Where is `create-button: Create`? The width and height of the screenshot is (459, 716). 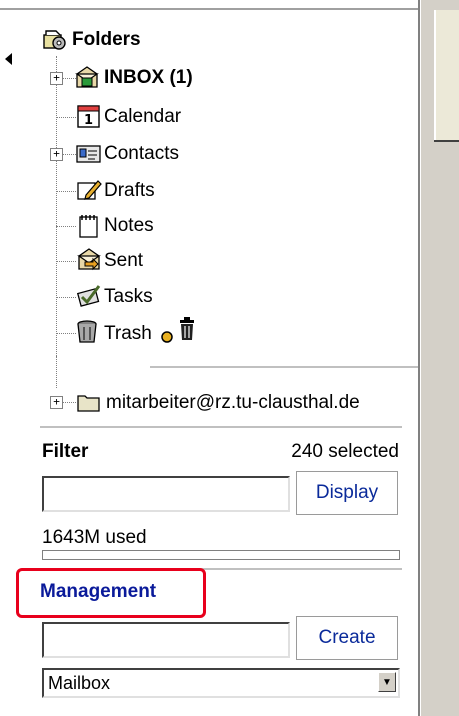 create-button: Create is located at coordinates (347, 638).